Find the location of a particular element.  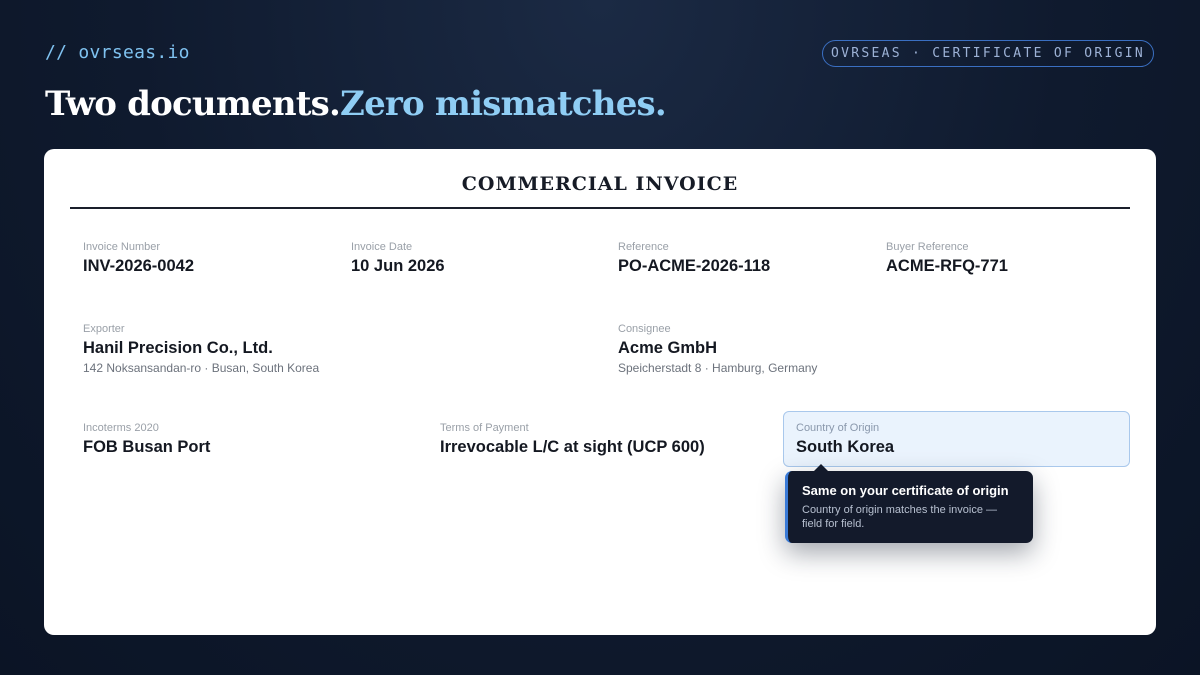

buyer-reference-value: ACME-RFQ-771 is located at coordinates (947, 266).